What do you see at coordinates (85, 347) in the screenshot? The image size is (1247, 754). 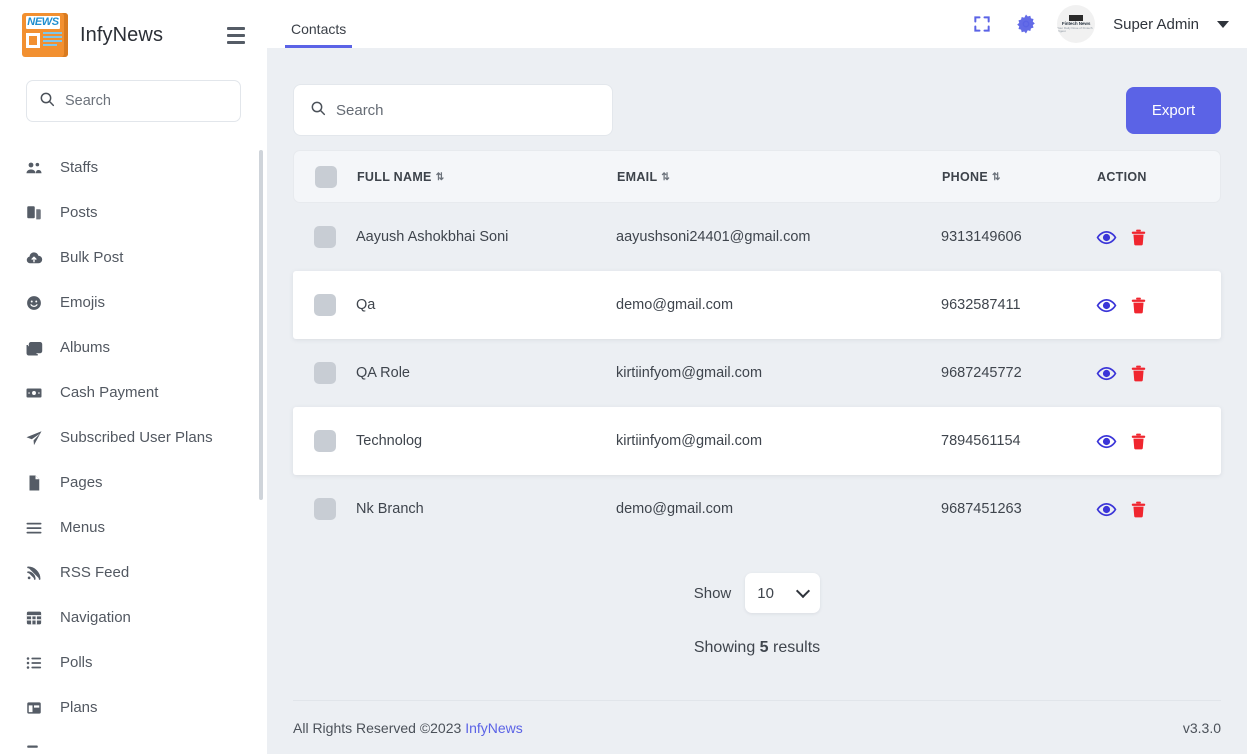 I see `sidebar-item-label: Albums` at bounding box center [85, 347].